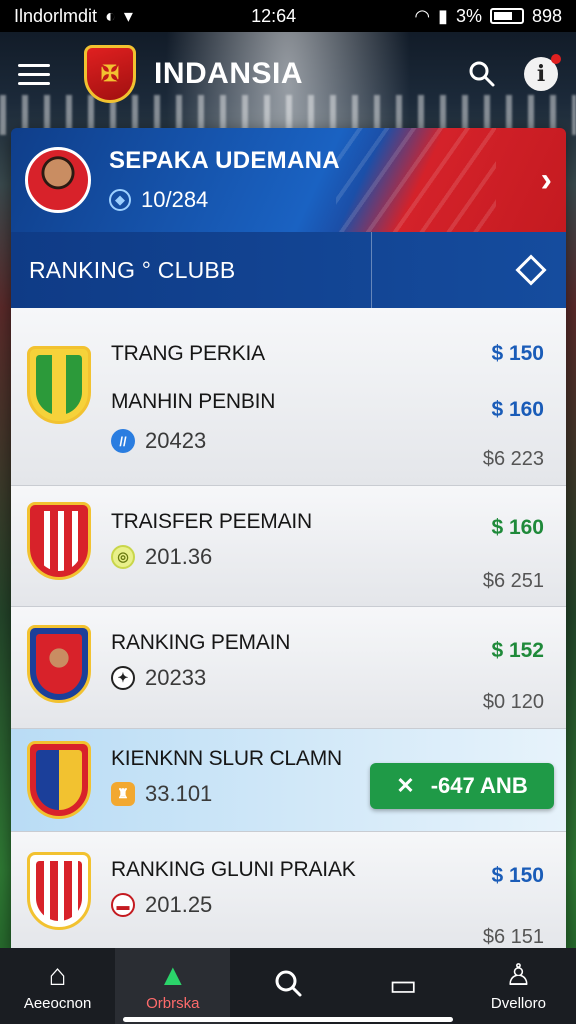 The height and width of the screenshot is (1024, 576). I want to click on nav-home: ⌂ Aeeocnon, so click(57, 986).